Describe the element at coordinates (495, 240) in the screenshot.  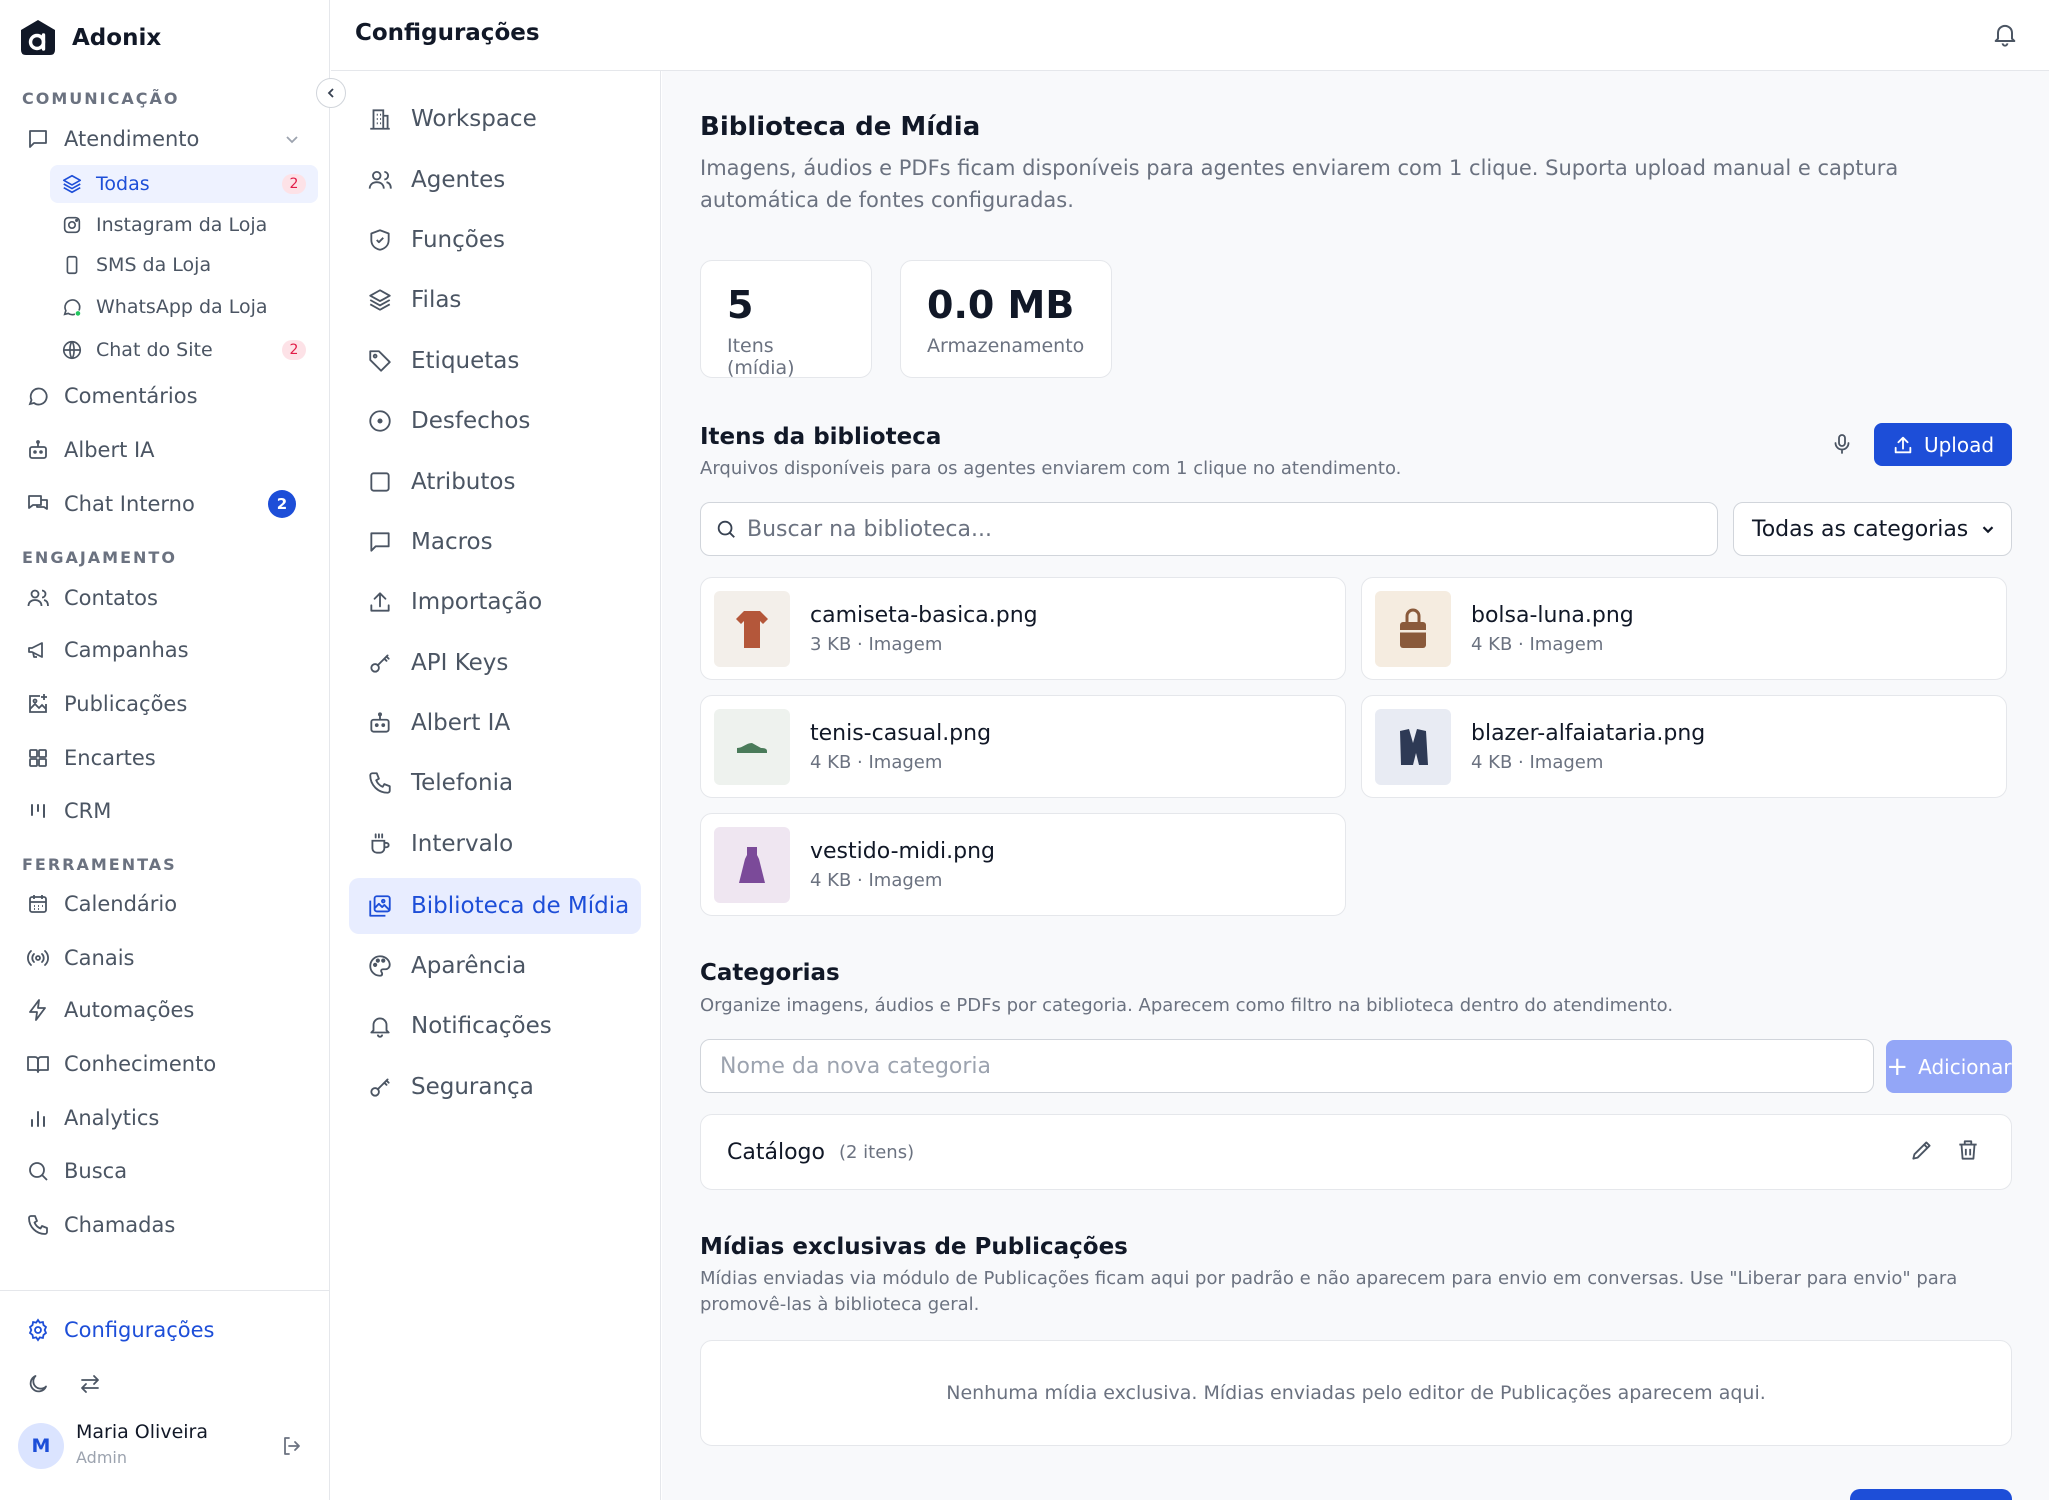
I see `settings-item-funcoes: Funções` at that location.